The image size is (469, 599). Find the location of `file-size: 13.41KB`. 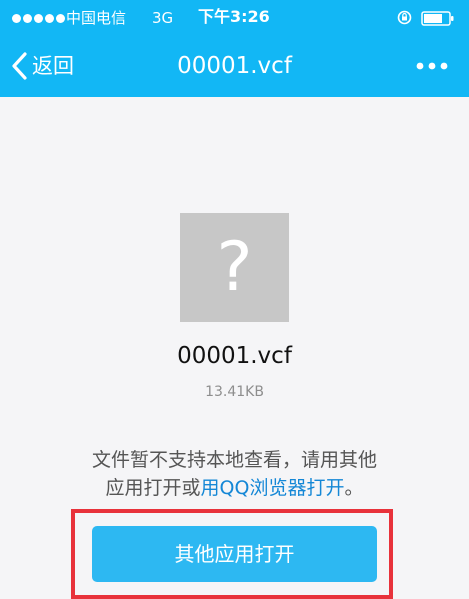

file-size: 13.41KB is located at coordinates (234, 392).